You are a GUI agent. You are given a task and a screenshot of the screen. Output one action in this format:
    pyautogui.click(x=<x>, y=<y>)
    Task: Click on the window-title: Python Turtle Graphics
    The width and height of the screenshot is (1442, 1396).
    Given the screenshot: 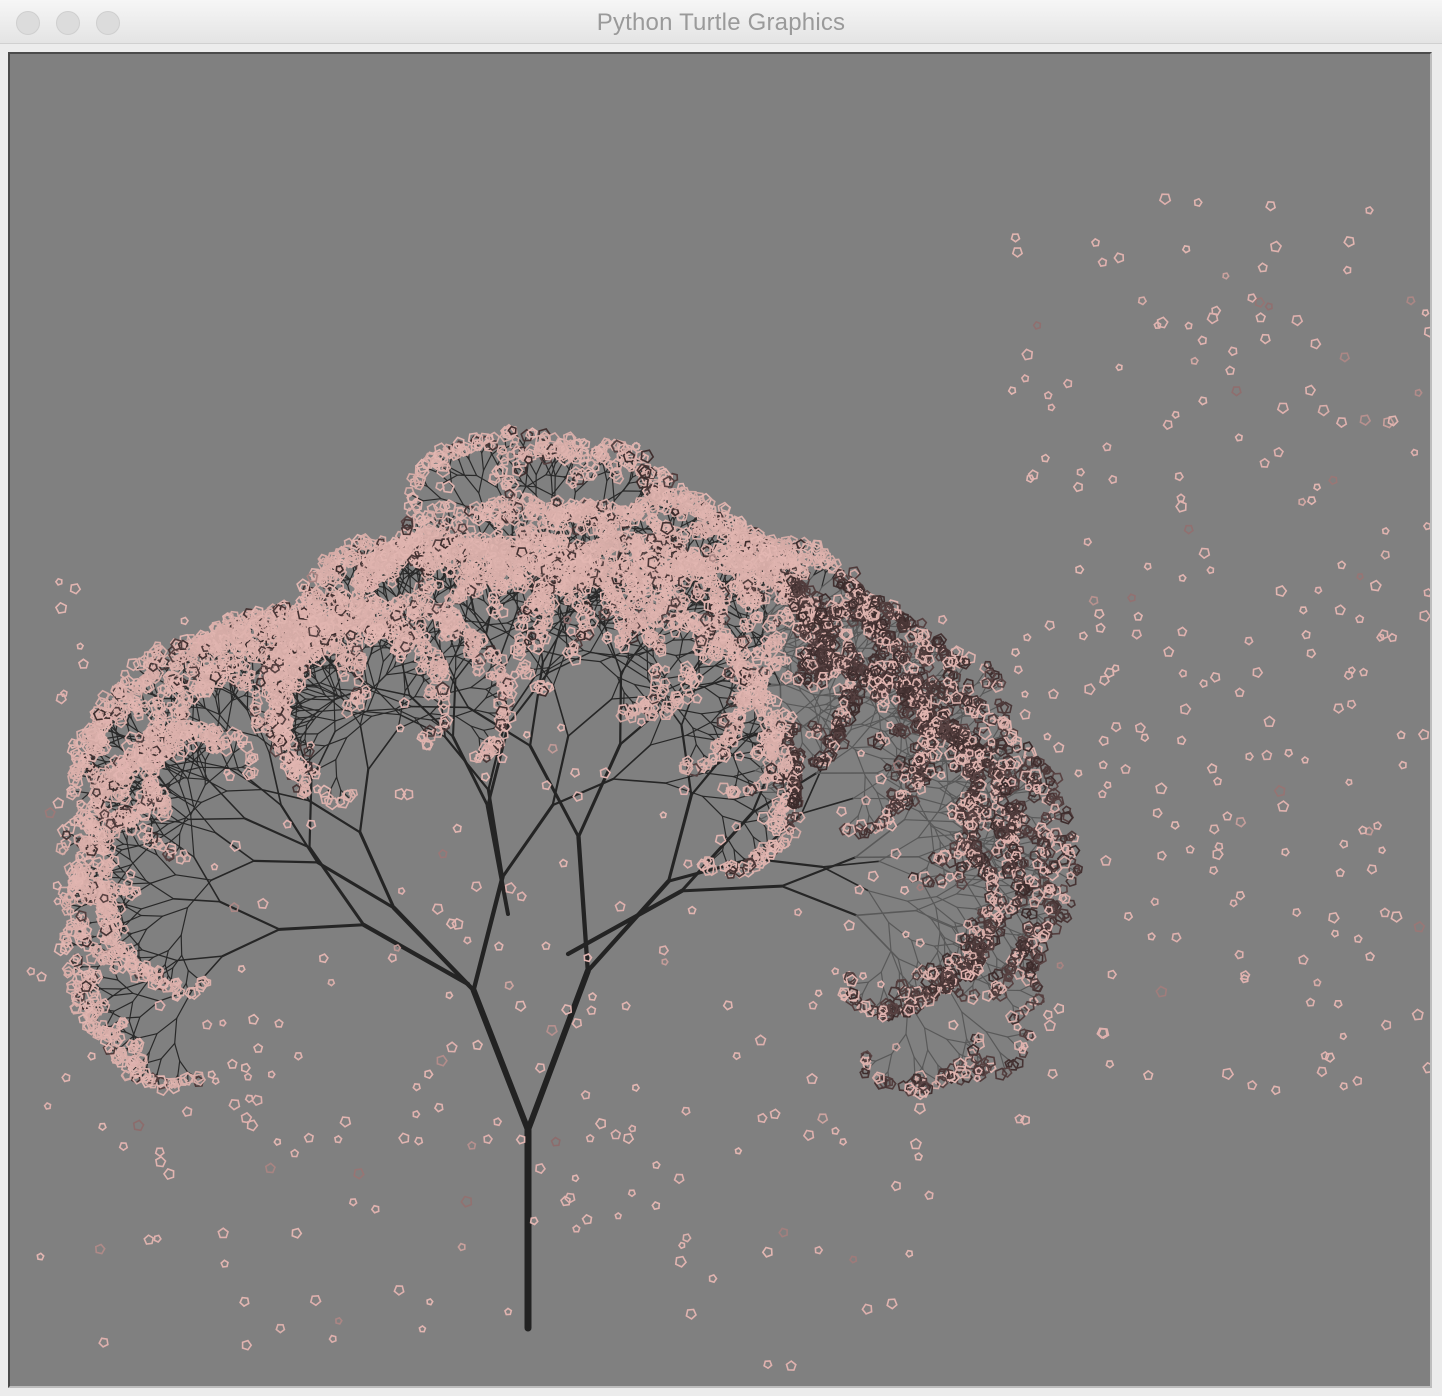 What is the action you would take?
    pyautogui.click(x=721, y=22)
    